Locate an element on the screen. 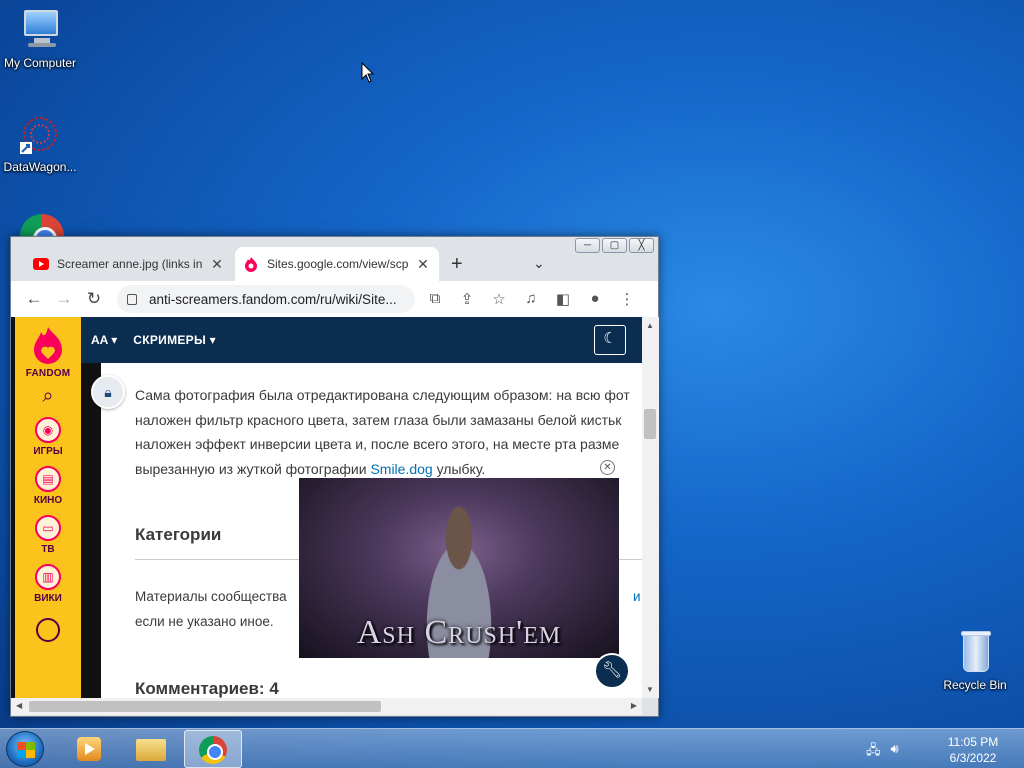 The height and width of the screenshot is (768, 1024). desktop-icon-label: My Computer is located at coordinates (40, 63).